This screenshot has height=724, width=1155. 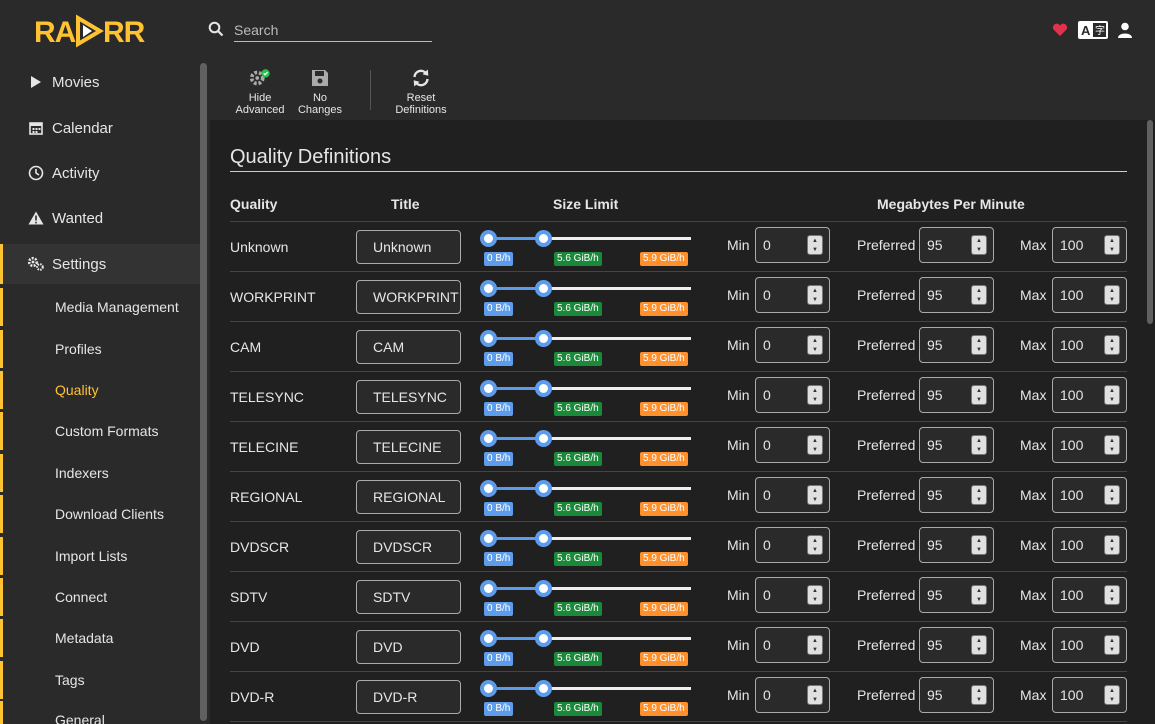 What do you see at coordinates (260, 92) in the screenshot?
I see `hide-advanced-button: Hide Advanced` at bounding box center [260, 92].